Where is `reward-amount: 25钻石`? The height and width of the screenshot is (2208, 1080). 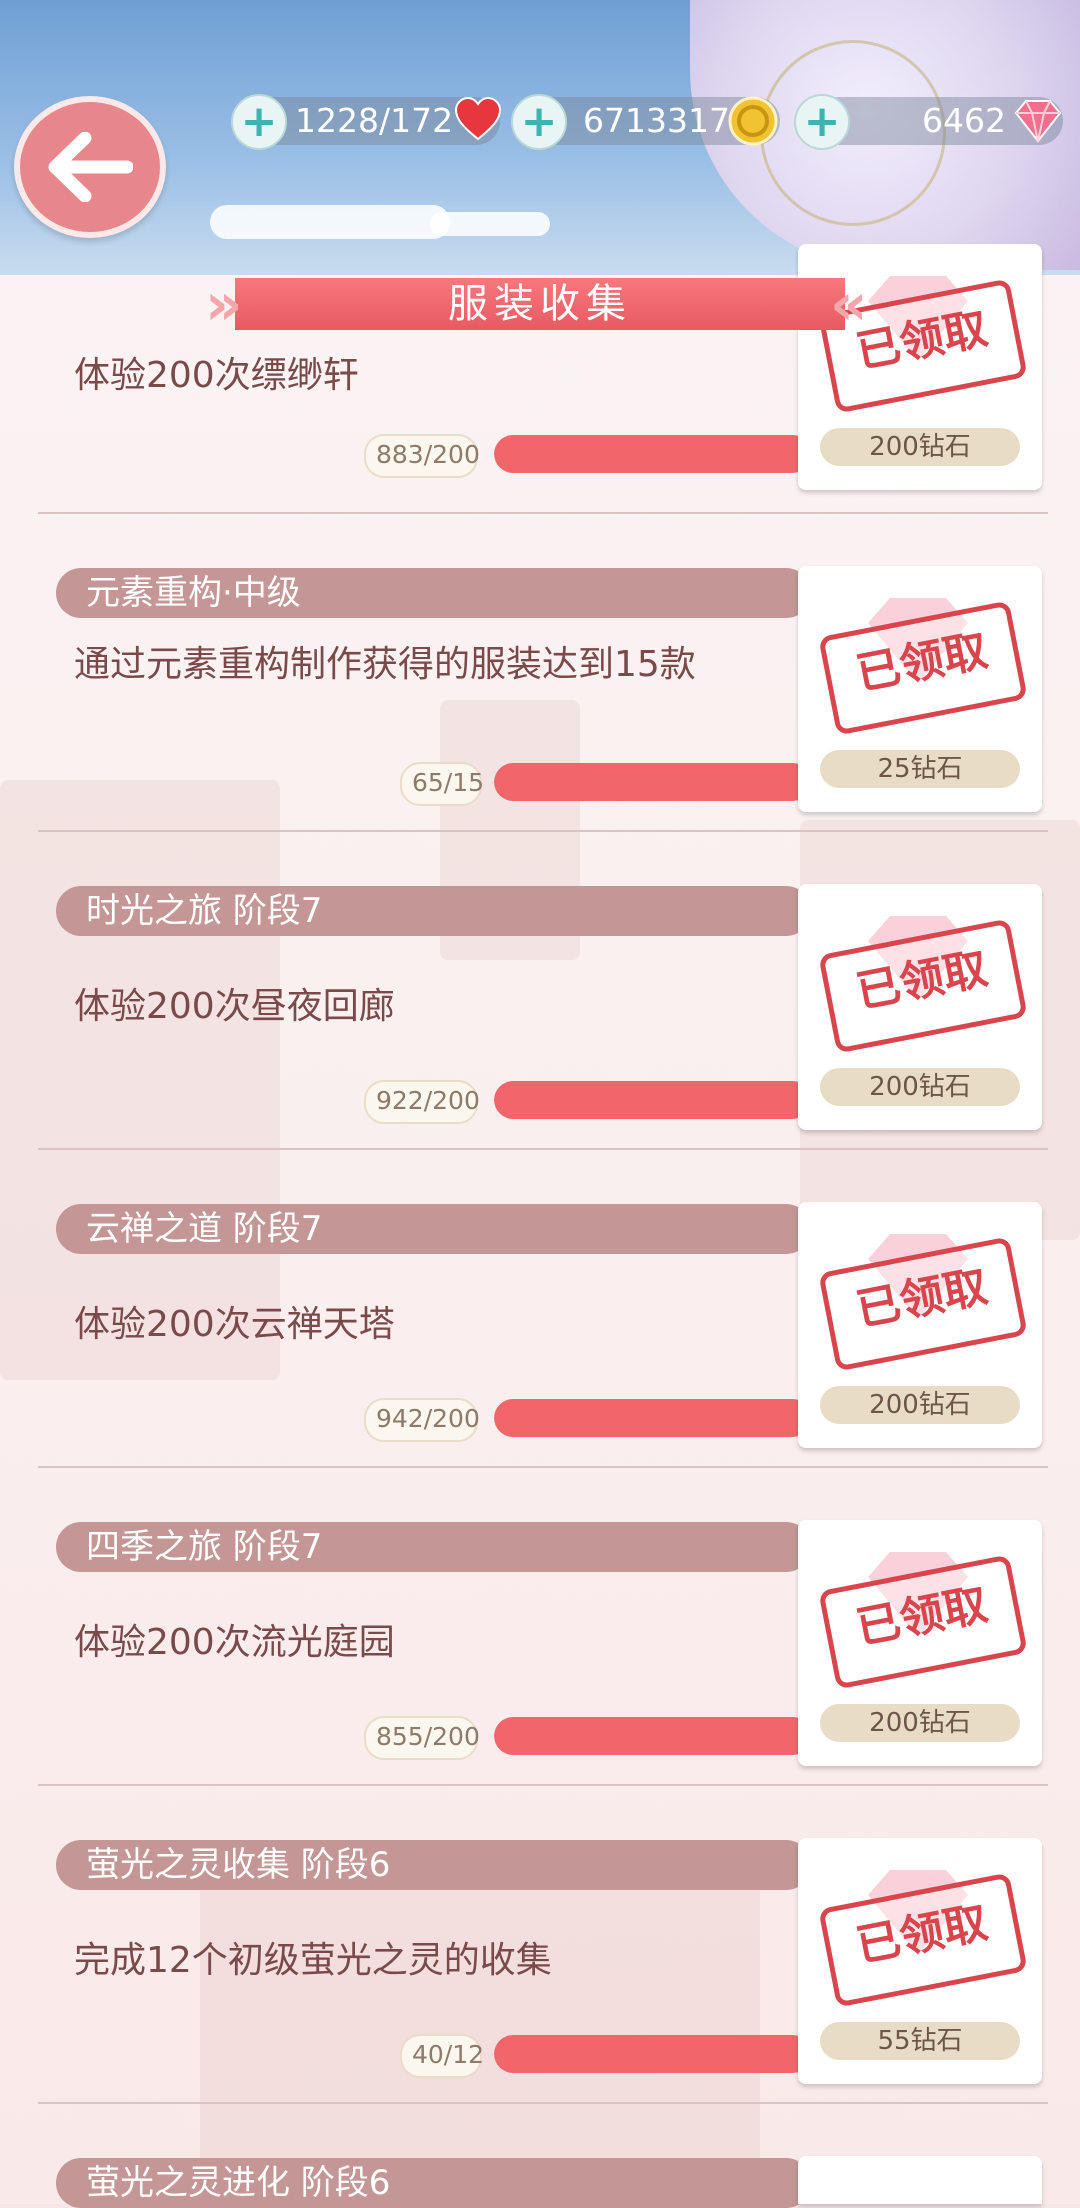
reward-amount: 25钻石 is located at coordinates (920, 769).